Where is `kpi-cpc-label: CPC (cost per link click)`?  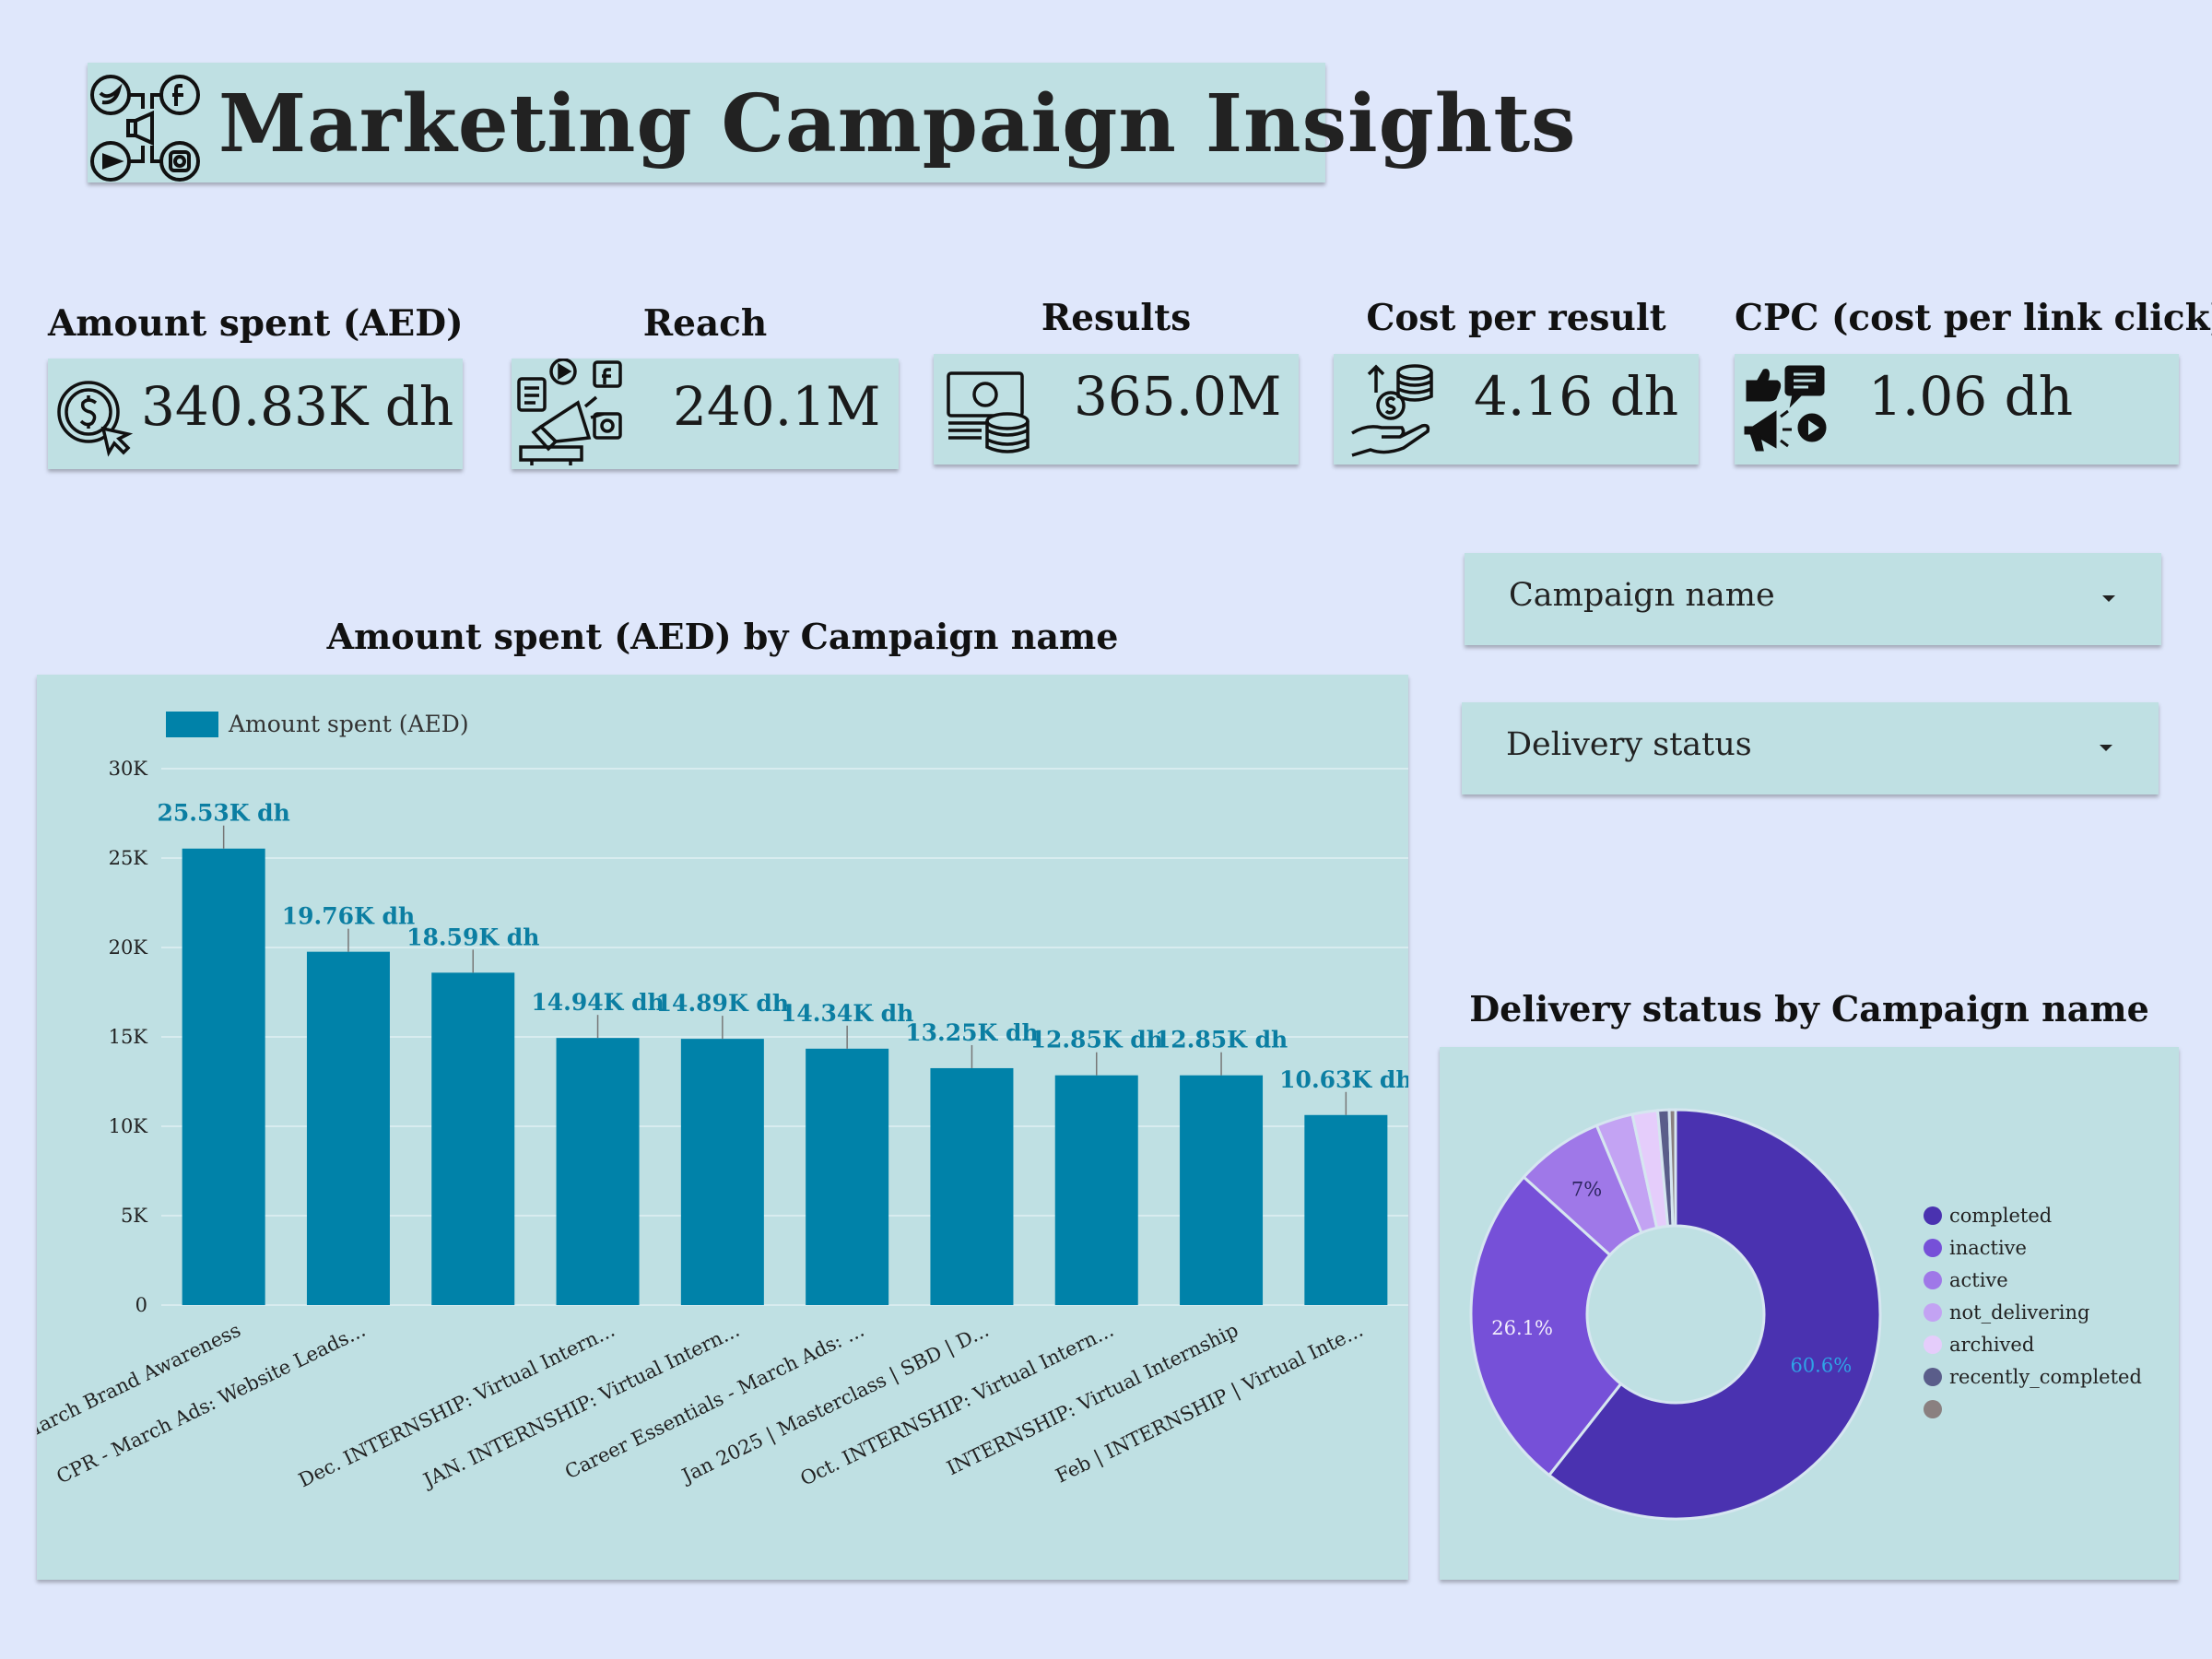
kpi-cpc-label: CPC (cost per link click) is located at coordinates (1973, 318).